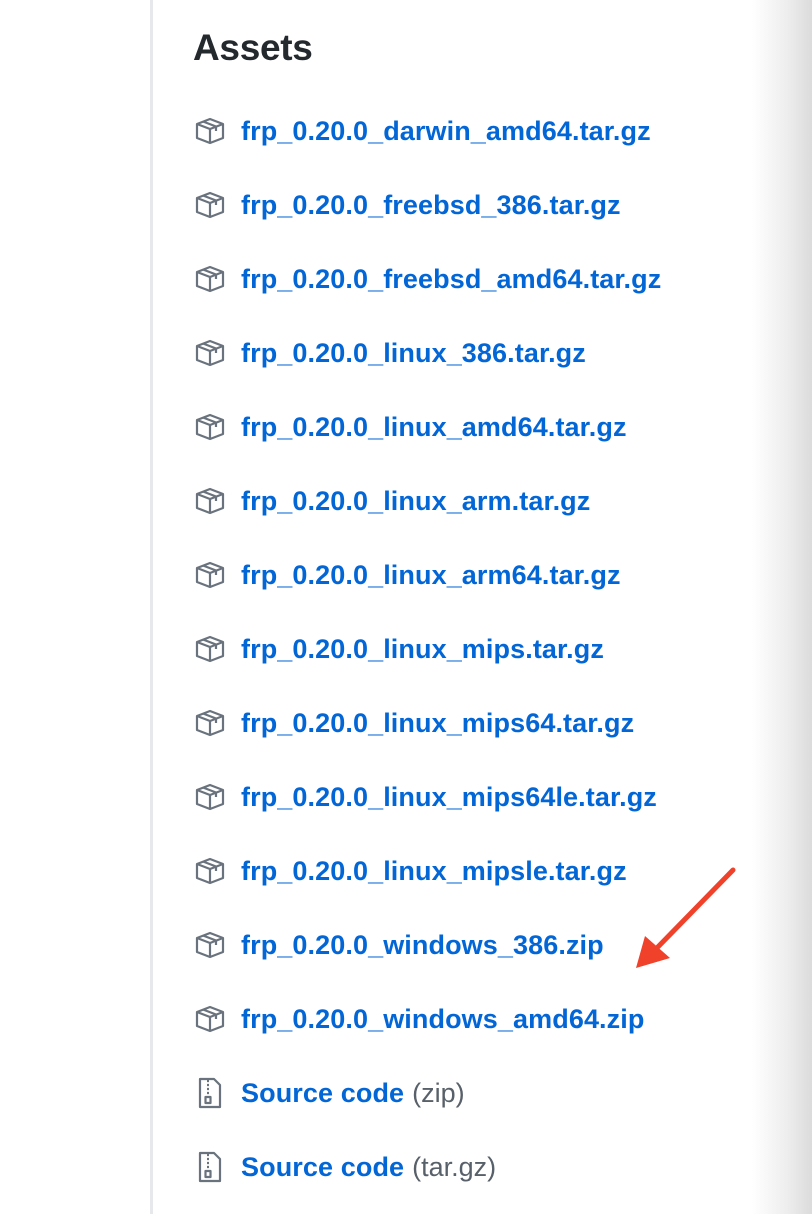  I want to click on asset-item: frp_0.20.0_linux_386.tar.gz, so click(427, 353).